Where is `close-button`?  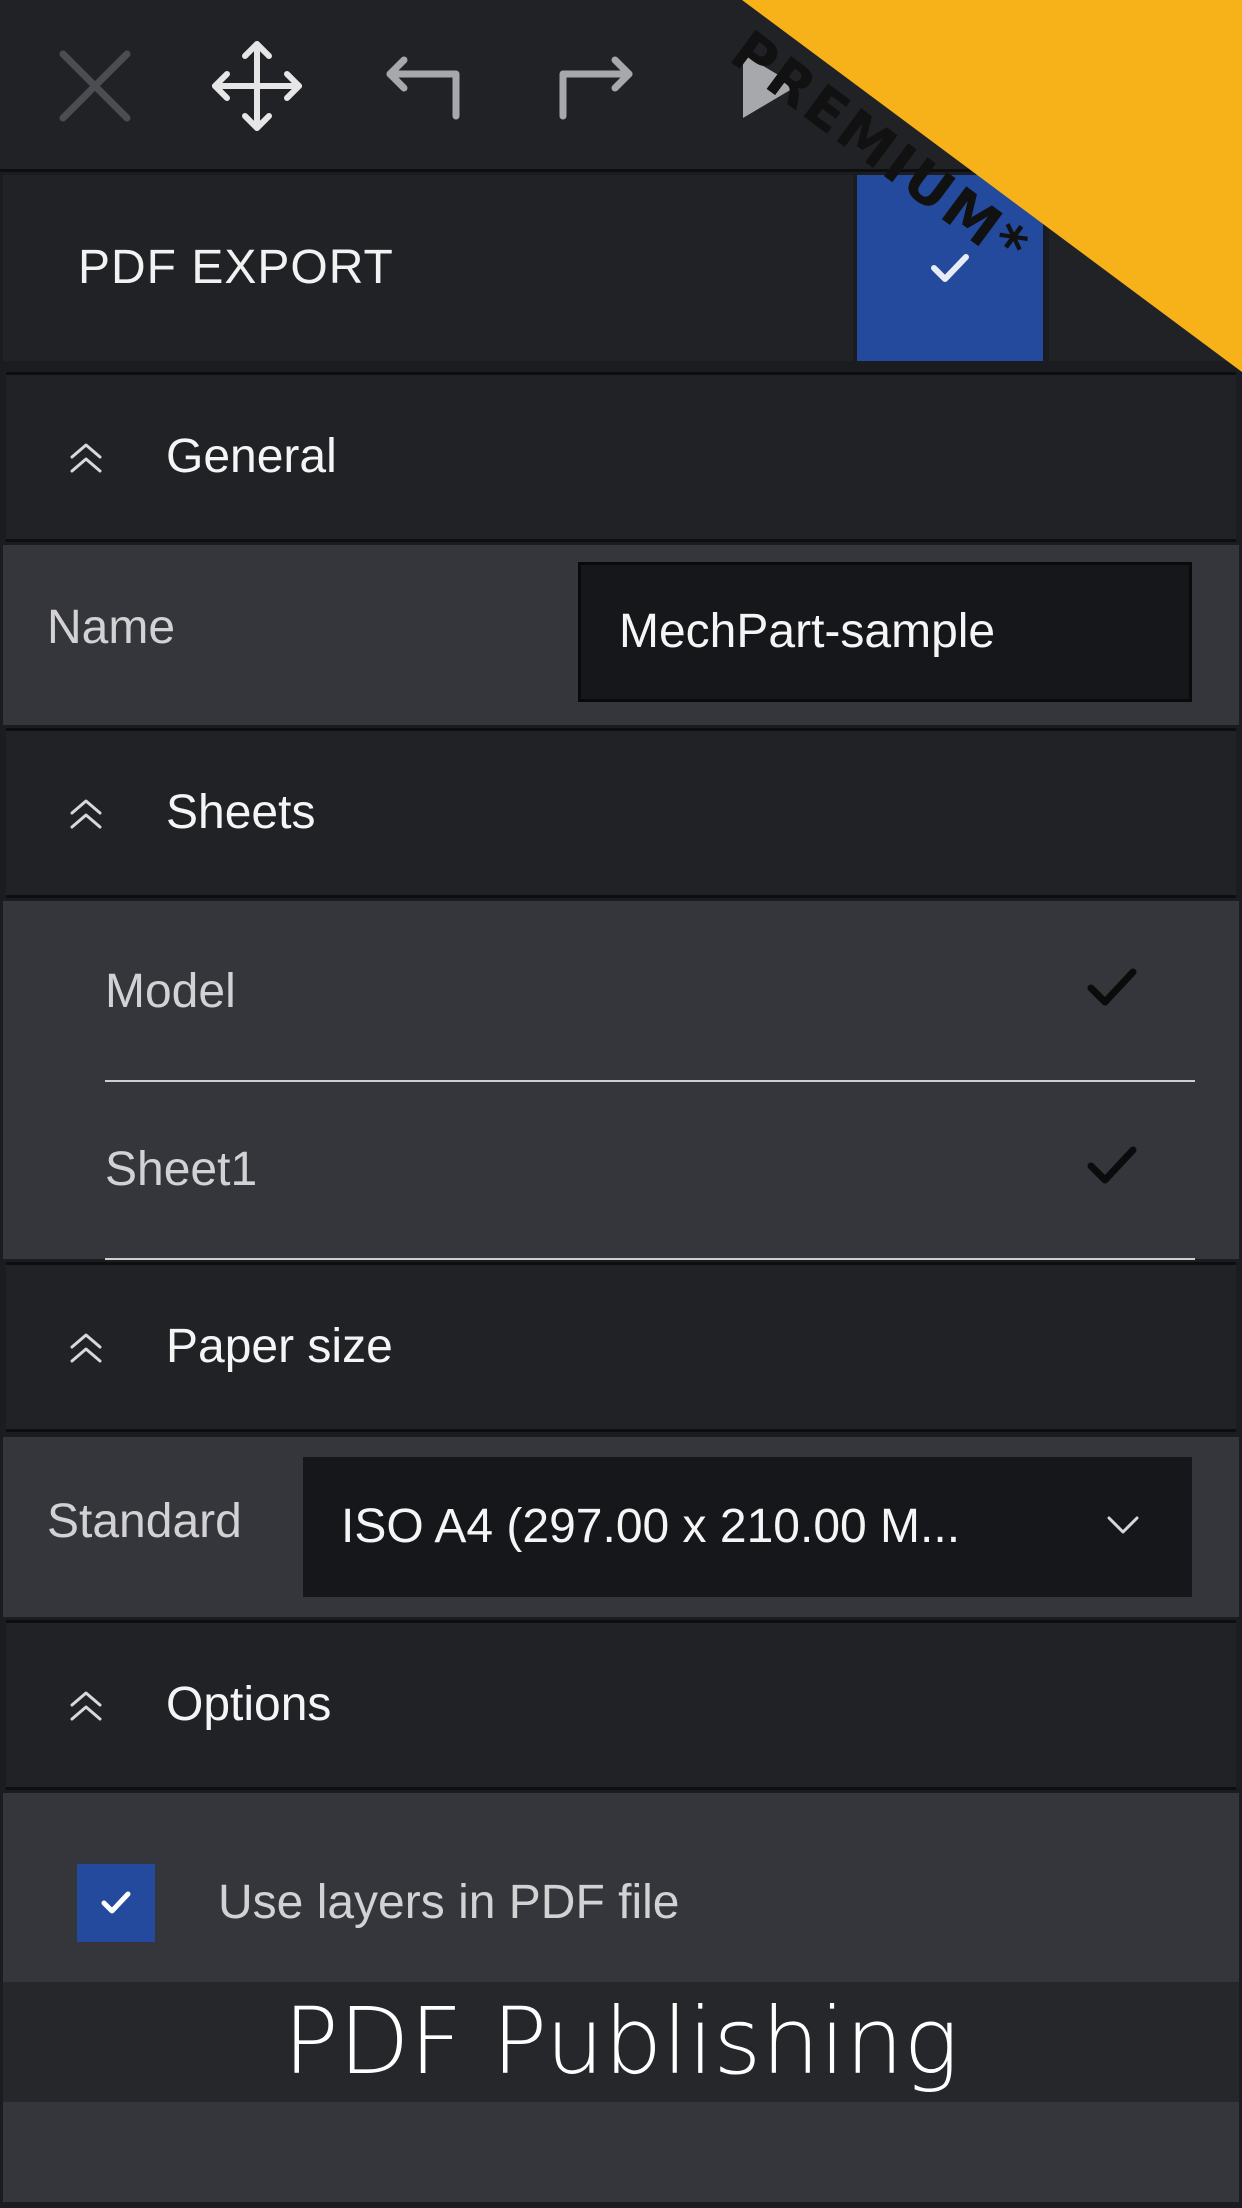
close-button is located at coordinates (95, 86).